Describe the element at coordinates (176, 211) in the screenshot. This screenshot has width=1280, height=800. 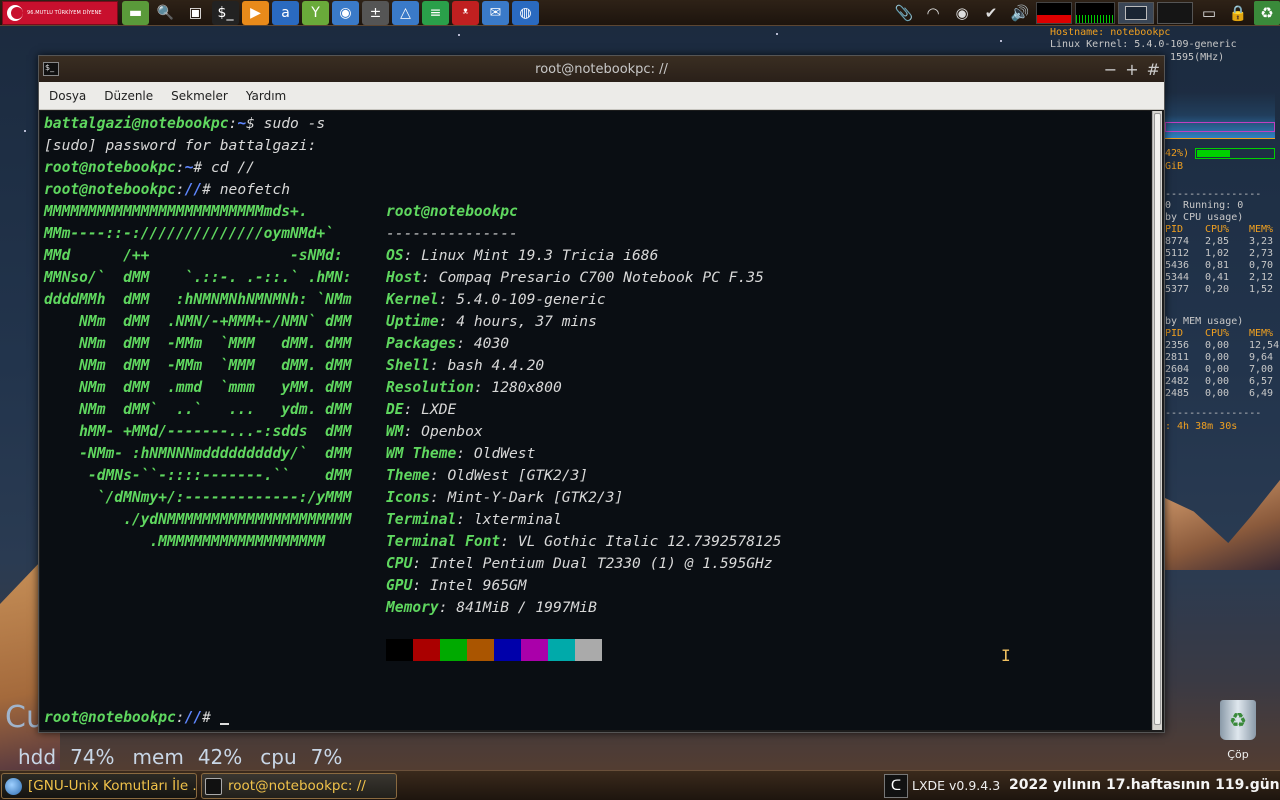
I see `neofetch-ascii-line: MMMMMMMMMMMMMMMMMMMMMMMMMmds+.` at that location.